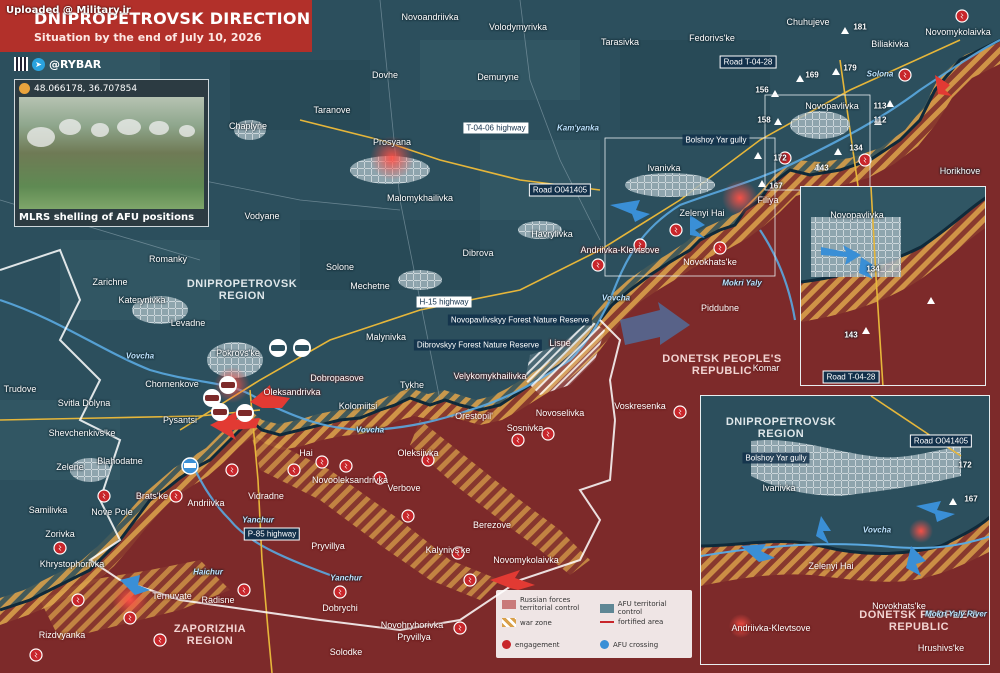 This screenshot has width=1000, height=673. I want to click on settlement-dibrova: Dibrova, so click(478, 253).